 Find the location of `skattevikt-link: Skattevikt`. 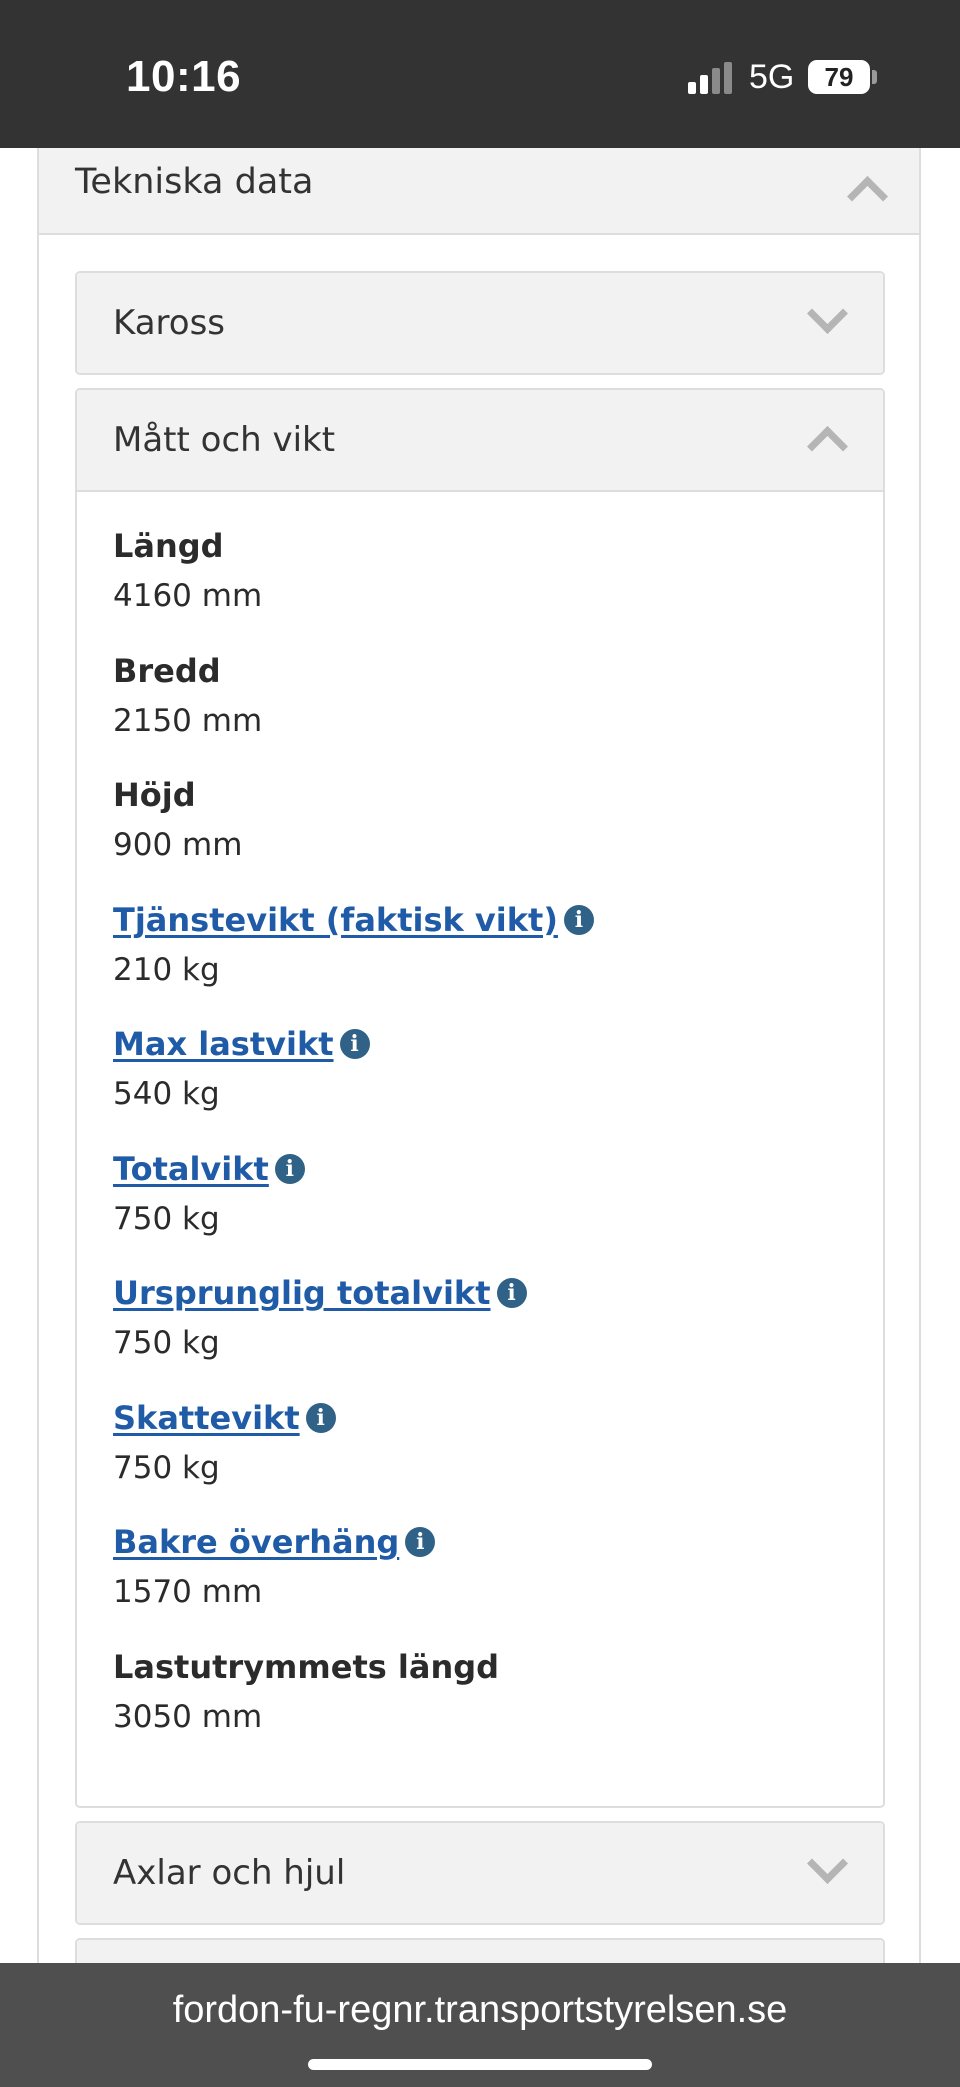

skattevikt-link: Skattevikt is located at coordinates (206, 1418).